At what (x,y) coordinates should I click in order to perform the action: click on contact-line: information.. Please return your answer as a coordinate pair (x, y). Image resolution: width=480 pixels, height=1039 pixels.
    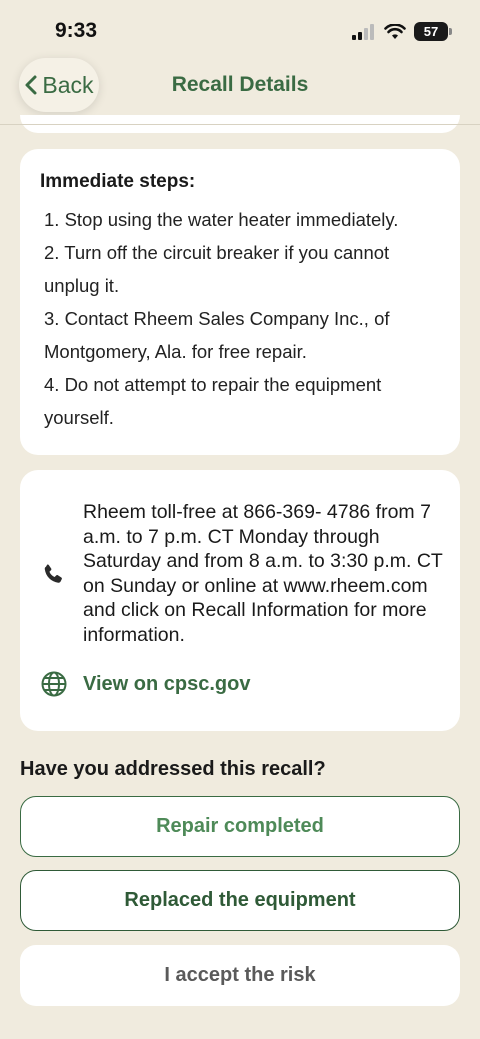
    Looking at the image, I should click on (134, 634).